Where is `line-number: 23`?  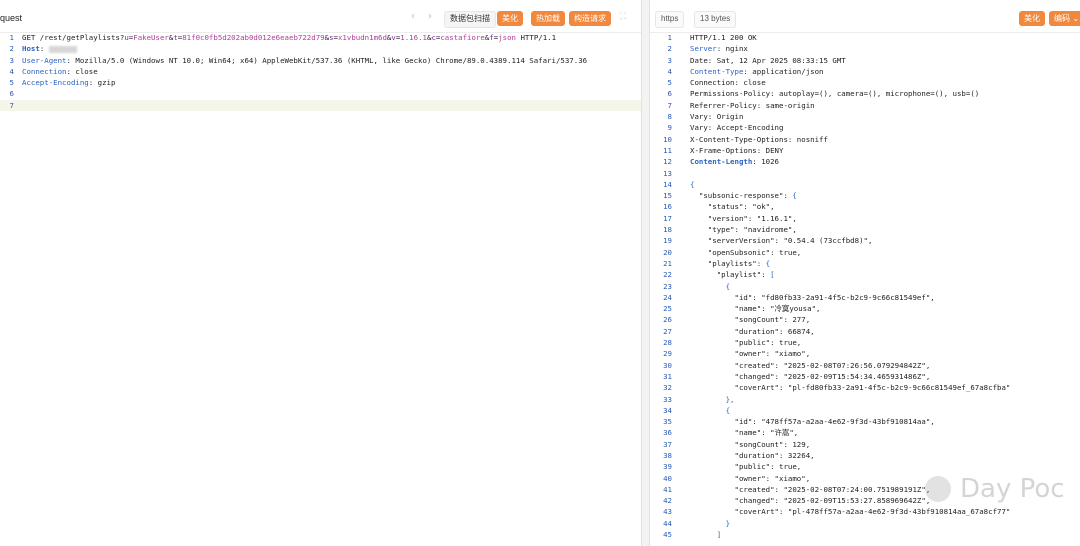 line-number: 23 is located at coordinates (667, 286).